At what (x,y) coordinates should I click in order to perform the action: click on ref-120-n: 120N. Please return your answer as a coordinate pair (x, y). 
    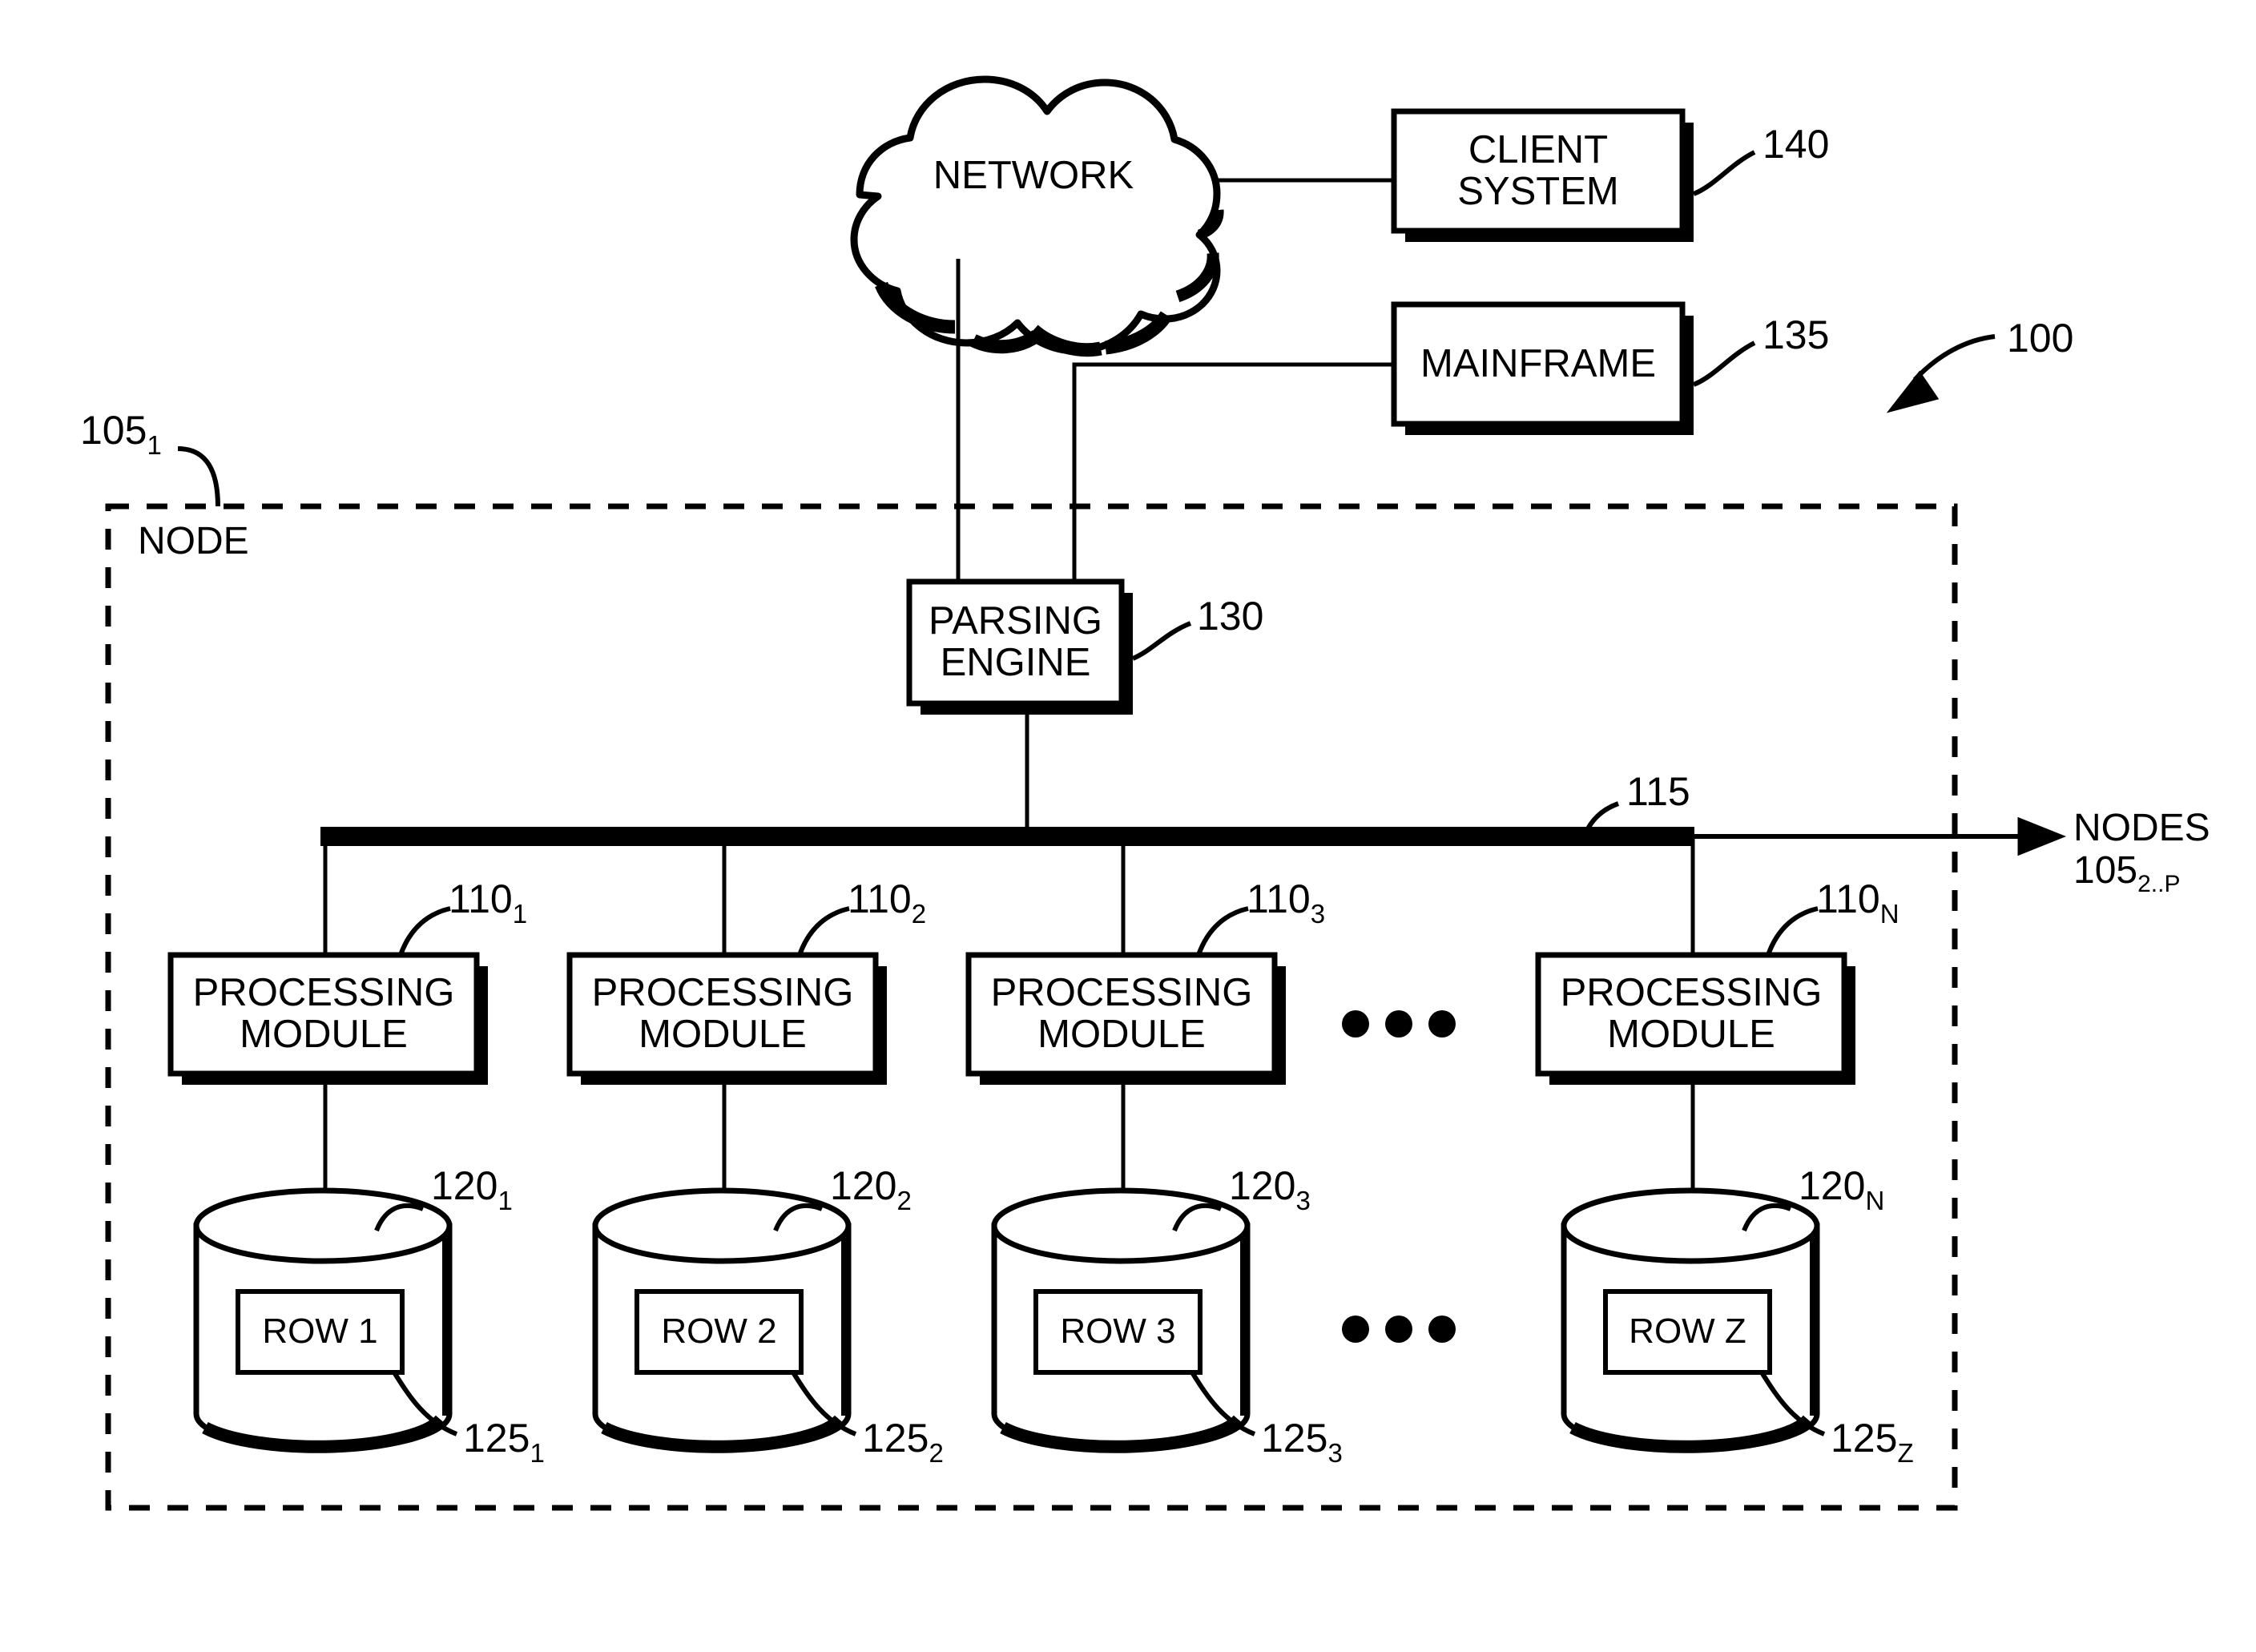
    Looking at the image, I should click on (1842, 1189).